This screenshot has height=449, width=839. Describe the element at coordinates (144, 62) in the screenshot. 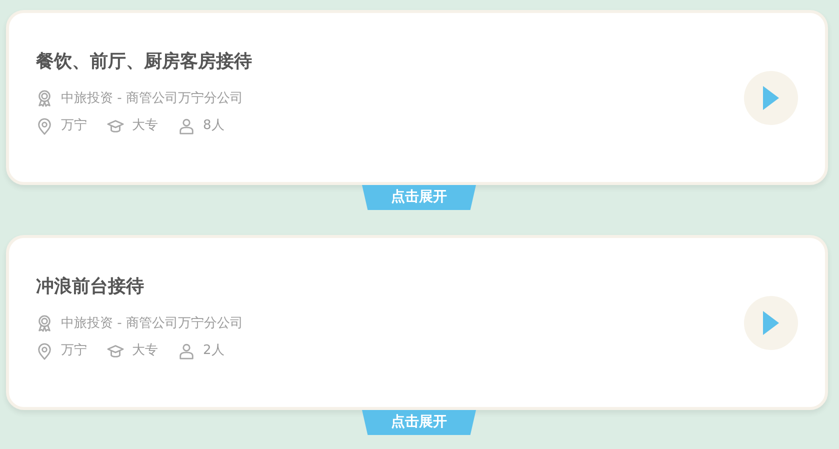

I see `job-title: 餐饮、前厅、厨房客房接待` at that location.